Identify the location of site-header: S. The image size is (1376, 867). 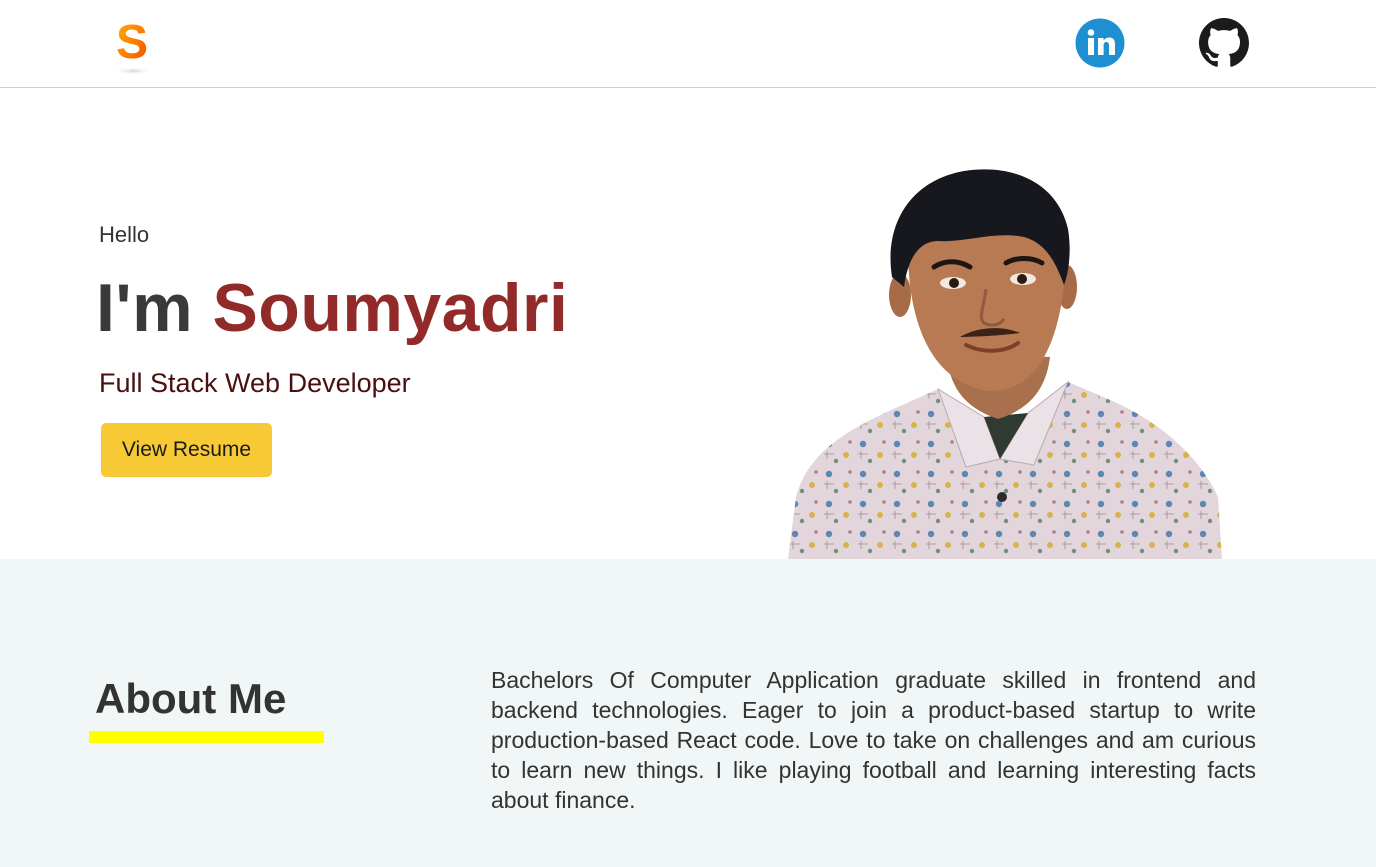
(688, 44).